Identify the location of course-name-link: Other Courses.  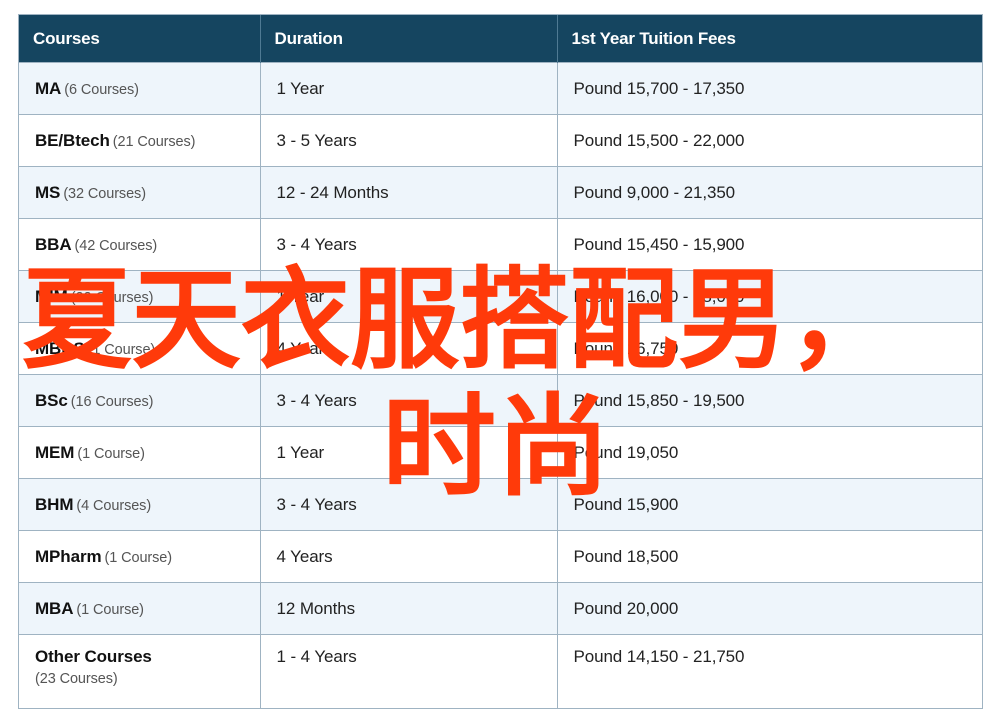
(93, 656).